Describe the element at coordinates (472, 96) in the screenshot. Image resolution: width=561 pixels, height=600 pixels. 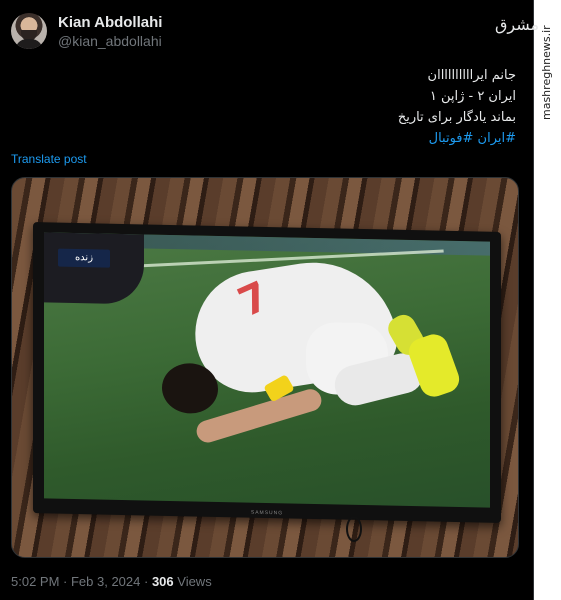
I see `tweet-line-2: ایران ۲ - ژاپن ۱` at that location.